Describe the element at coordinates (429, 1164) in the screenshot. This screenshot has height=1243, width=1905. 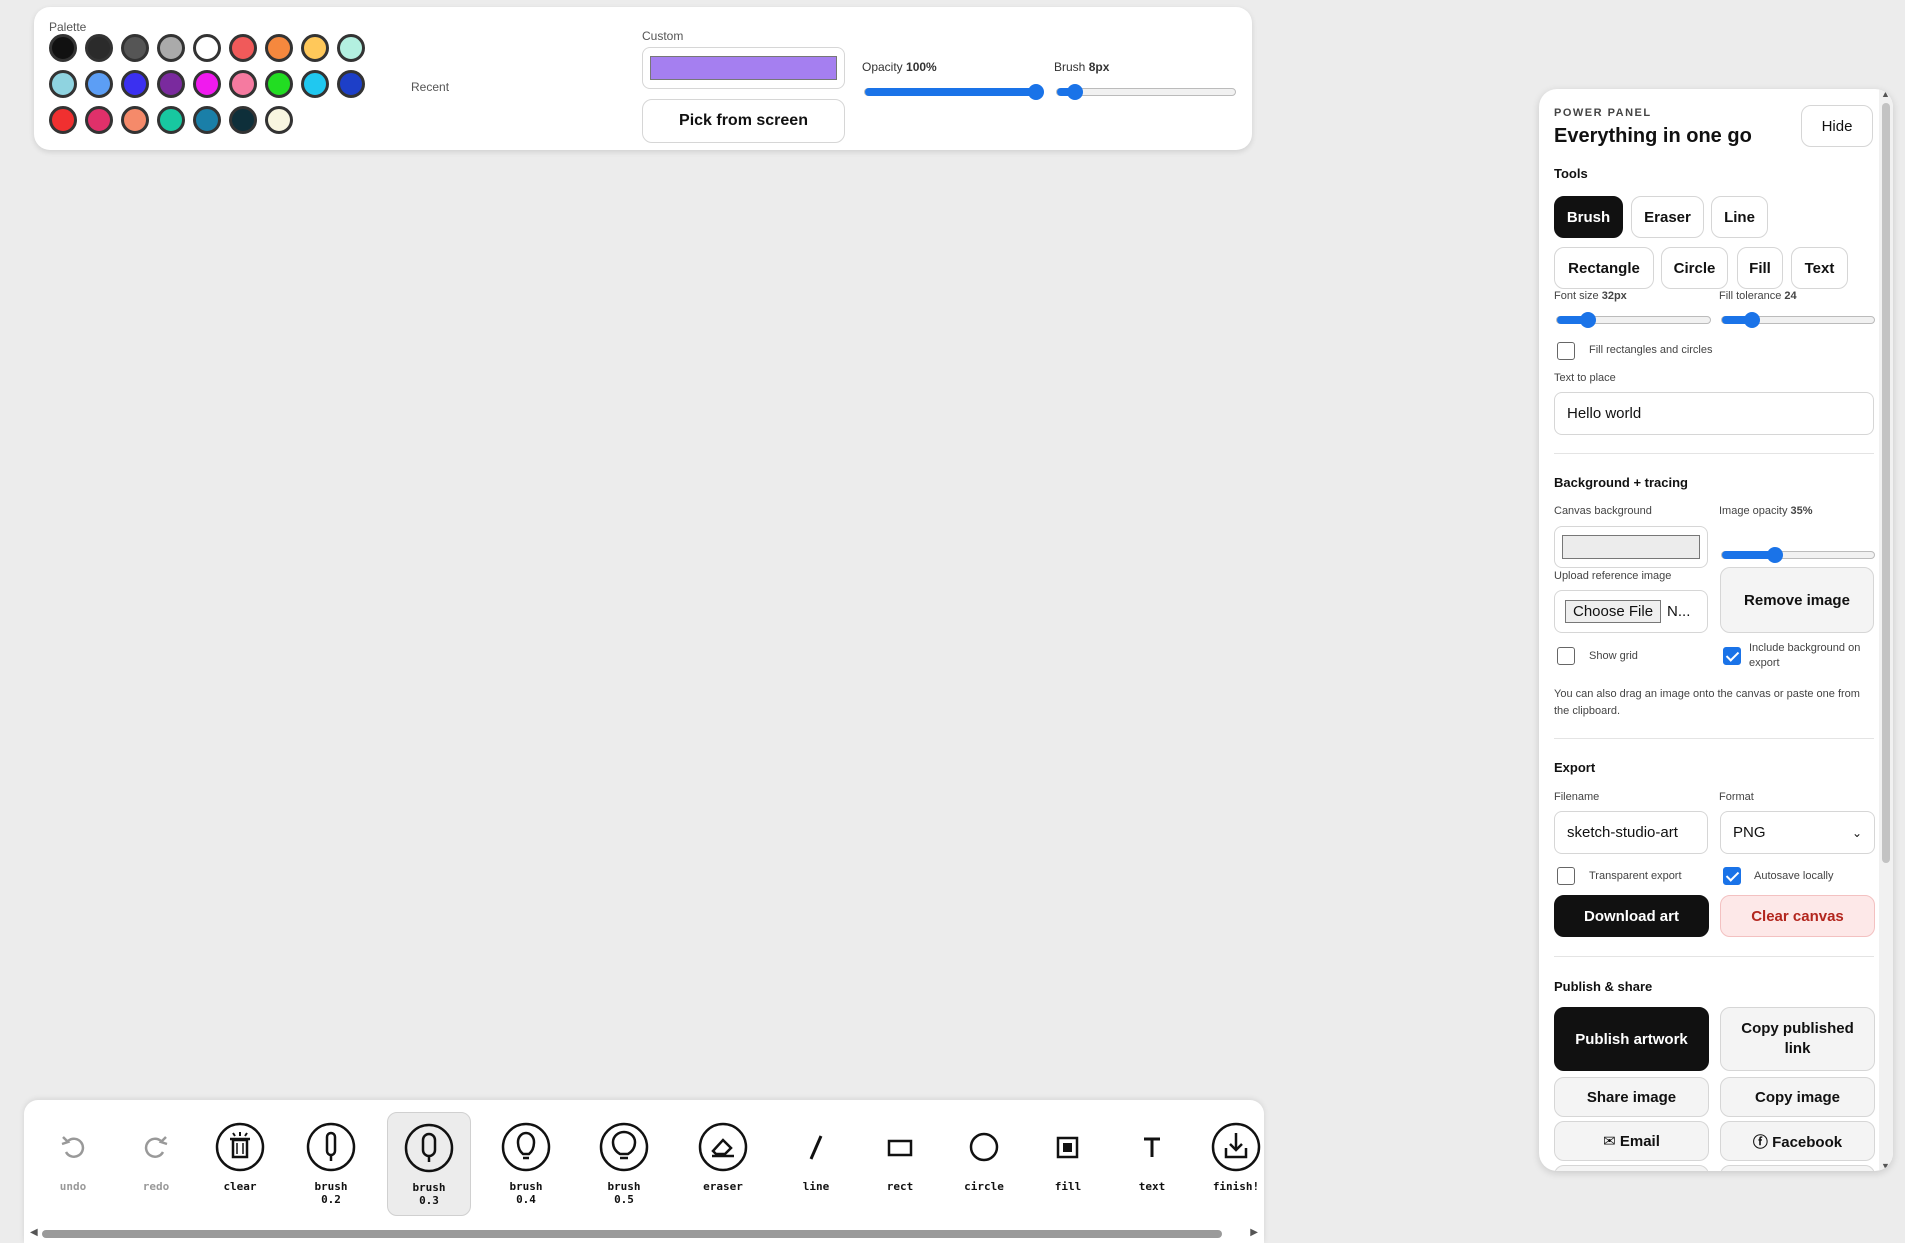
I see `brush-0.3-button: brush 0.3` at that location.